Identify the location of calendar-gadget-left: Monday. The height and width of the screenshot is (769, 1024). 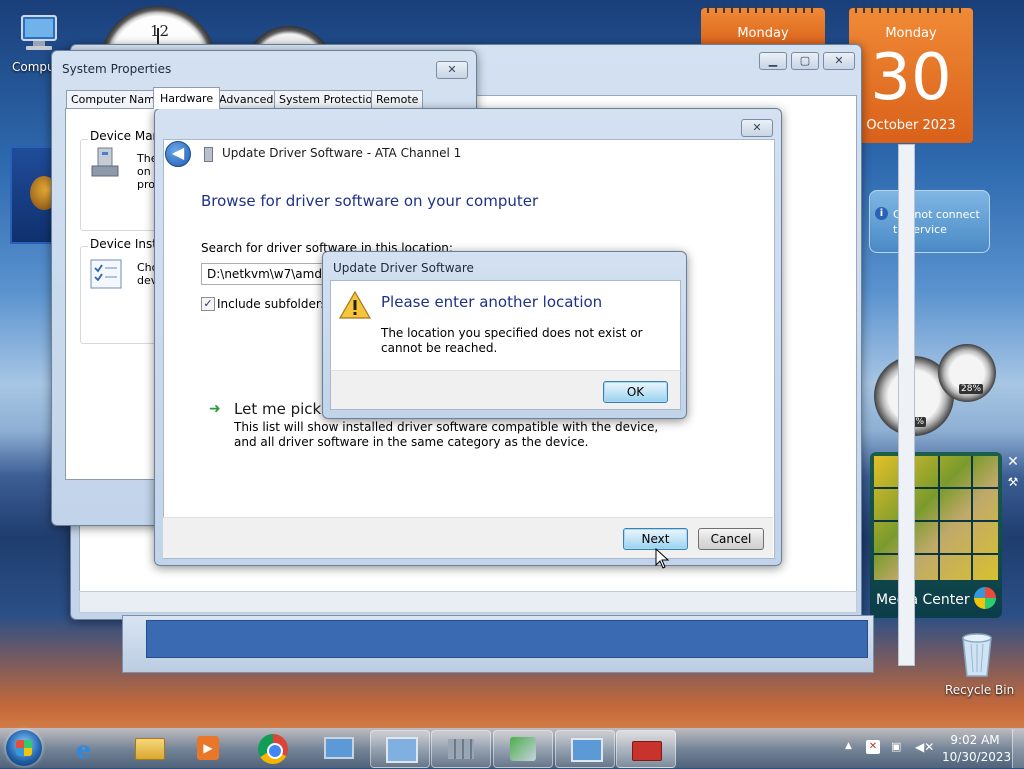
(763, 26).